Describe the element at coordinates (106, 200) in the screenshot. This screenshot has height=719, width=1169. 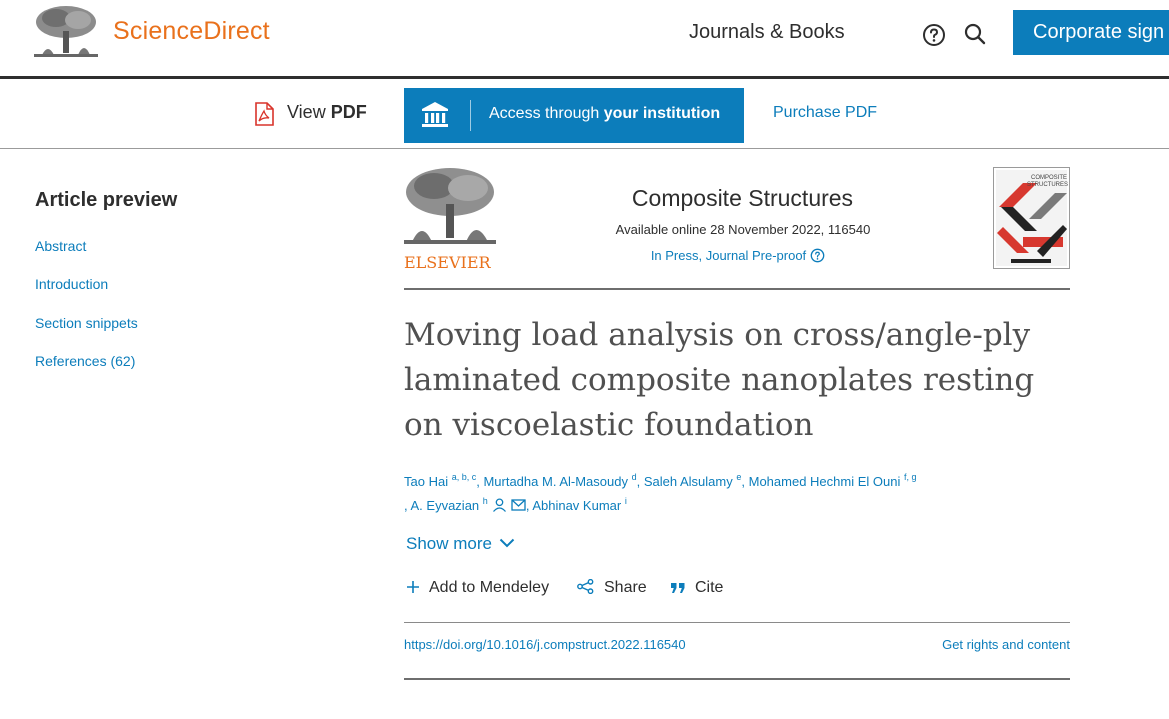
I see `sidebar-title: Article preview` at that location.